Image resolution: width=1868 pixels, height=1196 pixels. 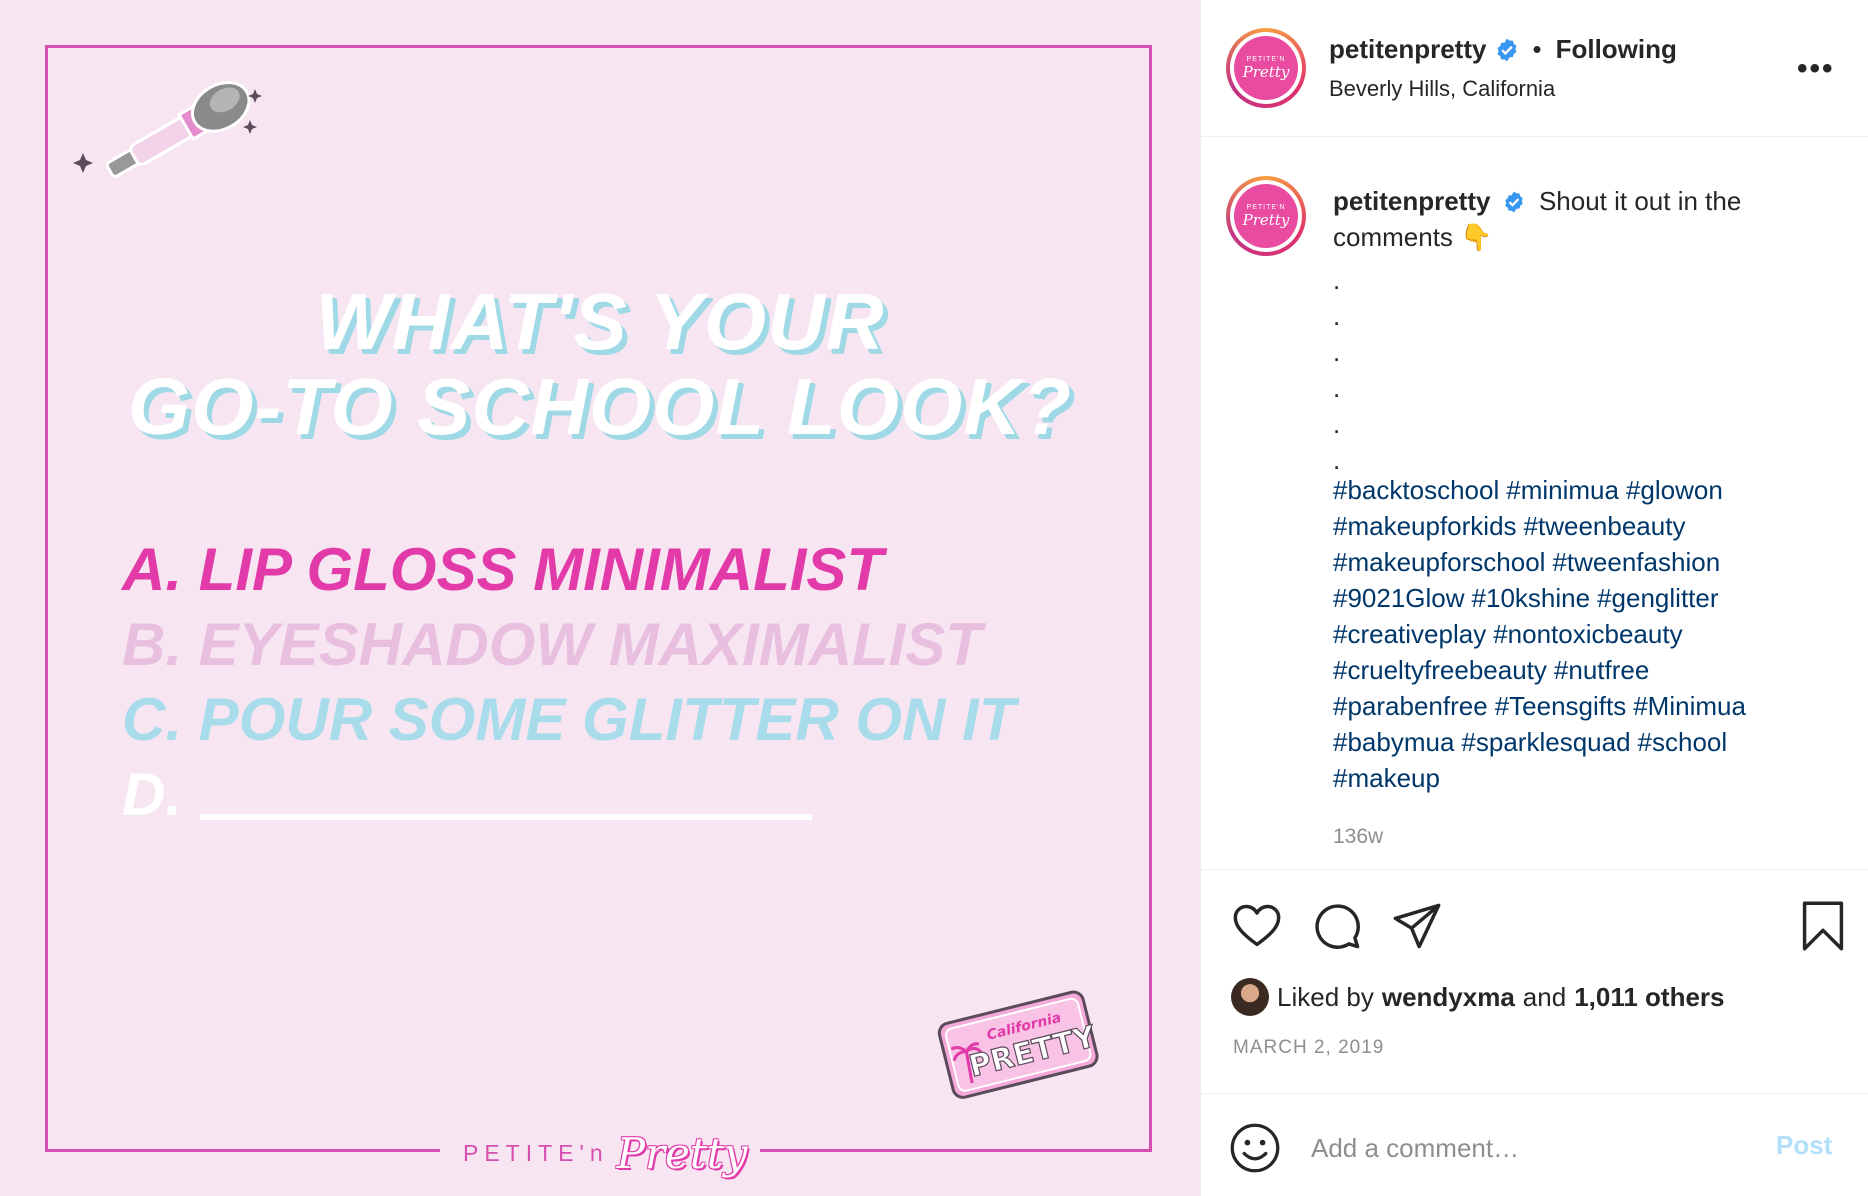 I want to click on likes-others-count: 1,011 others, so click(x=1649, y=997).